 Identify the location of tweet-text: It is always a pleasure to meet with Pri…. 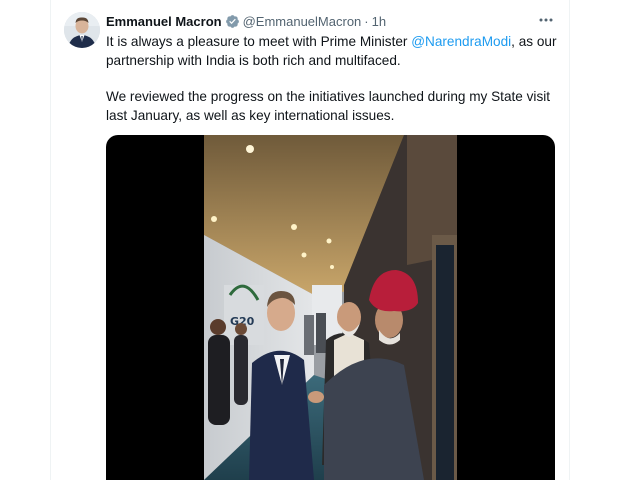
(332, 79).